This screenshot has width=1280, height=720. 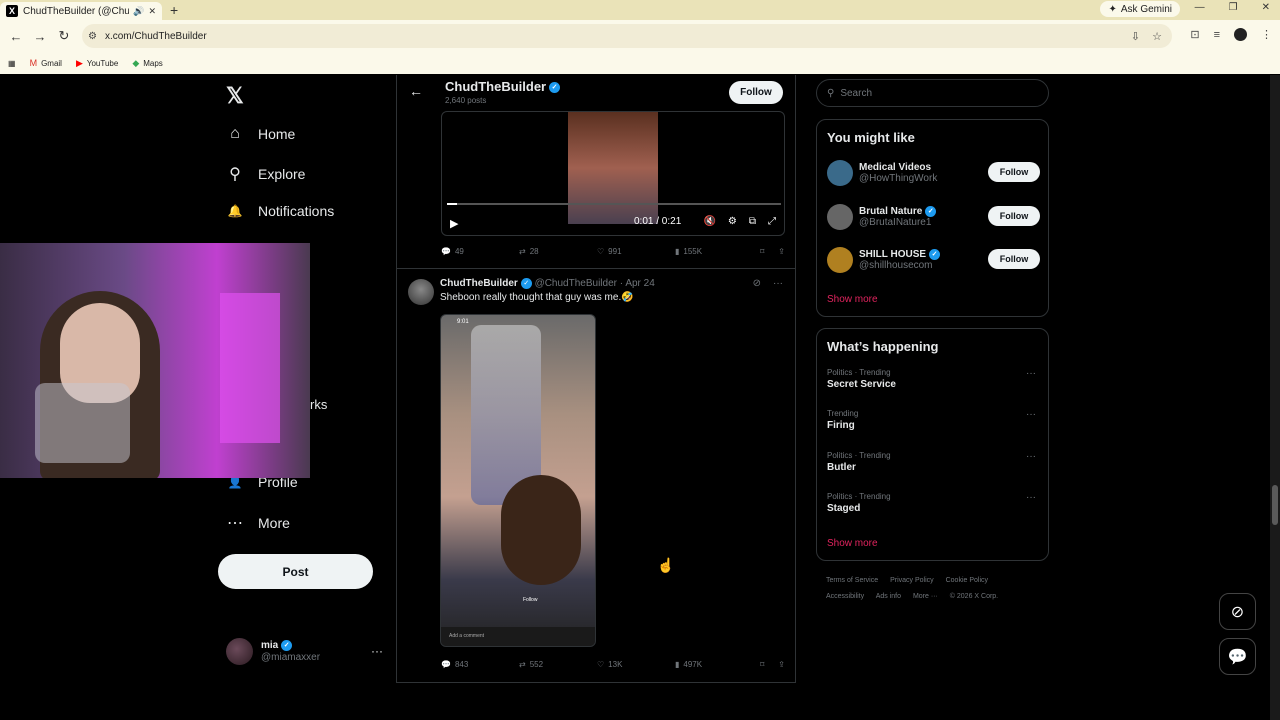 What do you see at coordinates (1275, 505) in the screenshot?
I see `scrollbar-thumb` at bounding box center [1275, 505].